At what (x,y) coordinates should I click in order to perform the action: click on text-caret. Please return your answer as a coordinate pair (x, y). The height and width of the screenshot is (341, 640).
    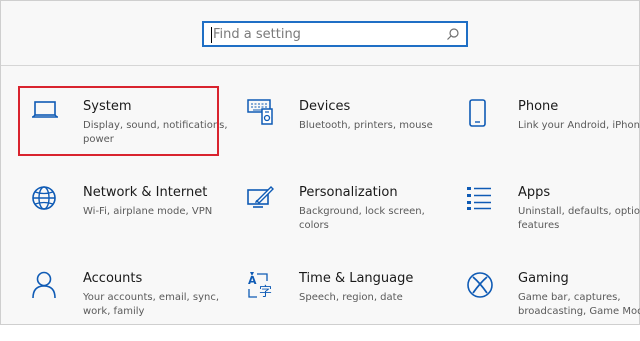
    Looking at the image, I should click on (211, 35).